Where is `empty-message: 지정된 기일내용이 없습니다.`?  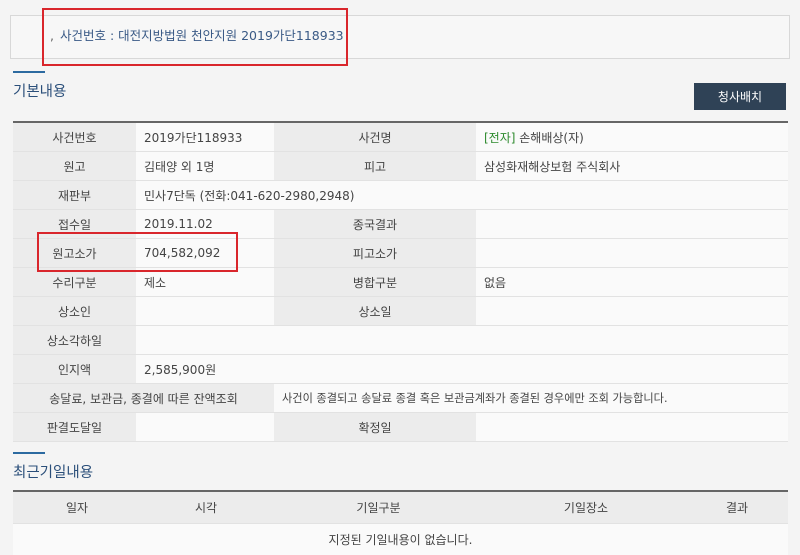
empty-message: 지정된 기일내용이 없습니다. is located at coordinates (400, 539).